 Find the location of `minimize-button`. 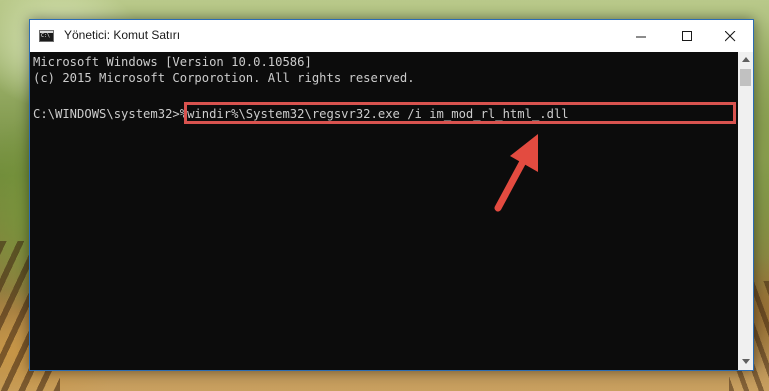

minimize-button is located at coordinates (641, 36).